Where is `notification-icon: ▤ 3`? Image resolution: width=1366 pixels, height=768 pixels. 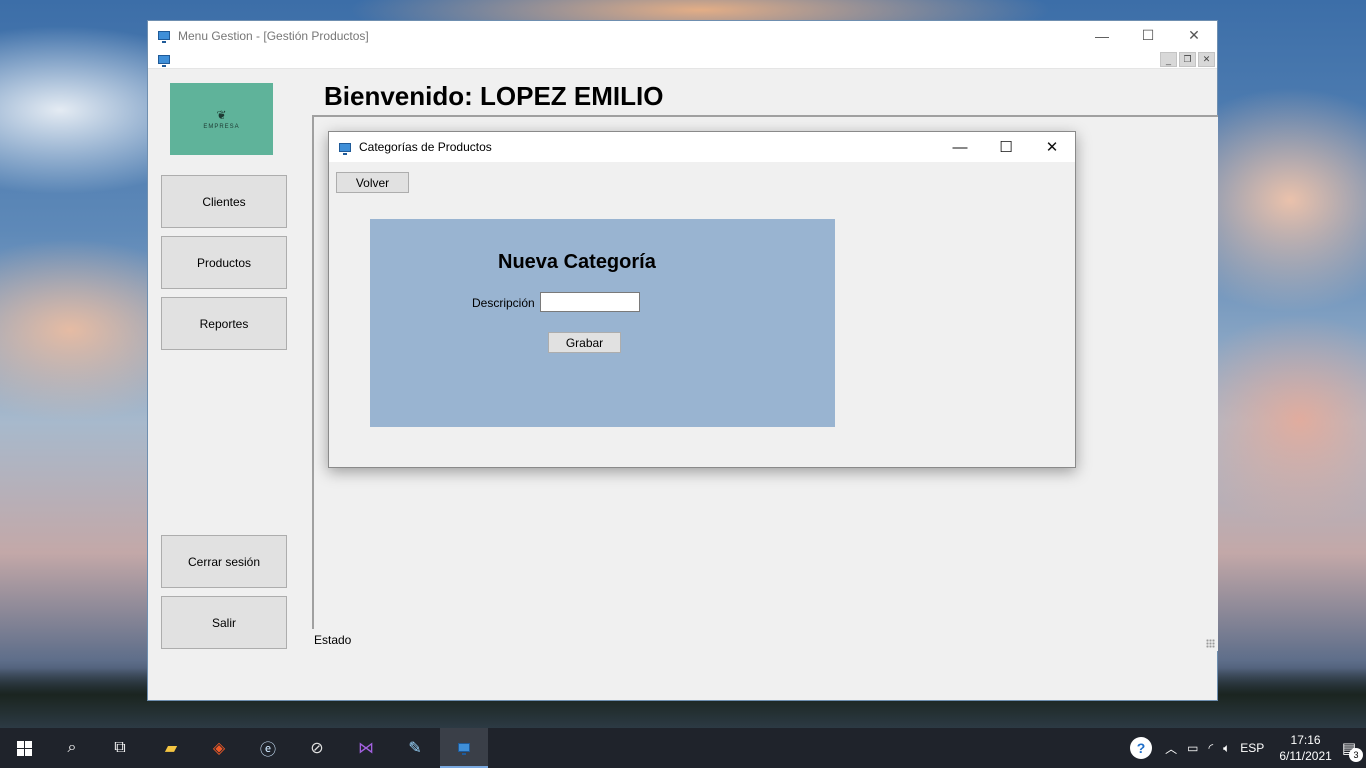 notification-icon: ▤ 3 is located at coordinates (1352, 750).